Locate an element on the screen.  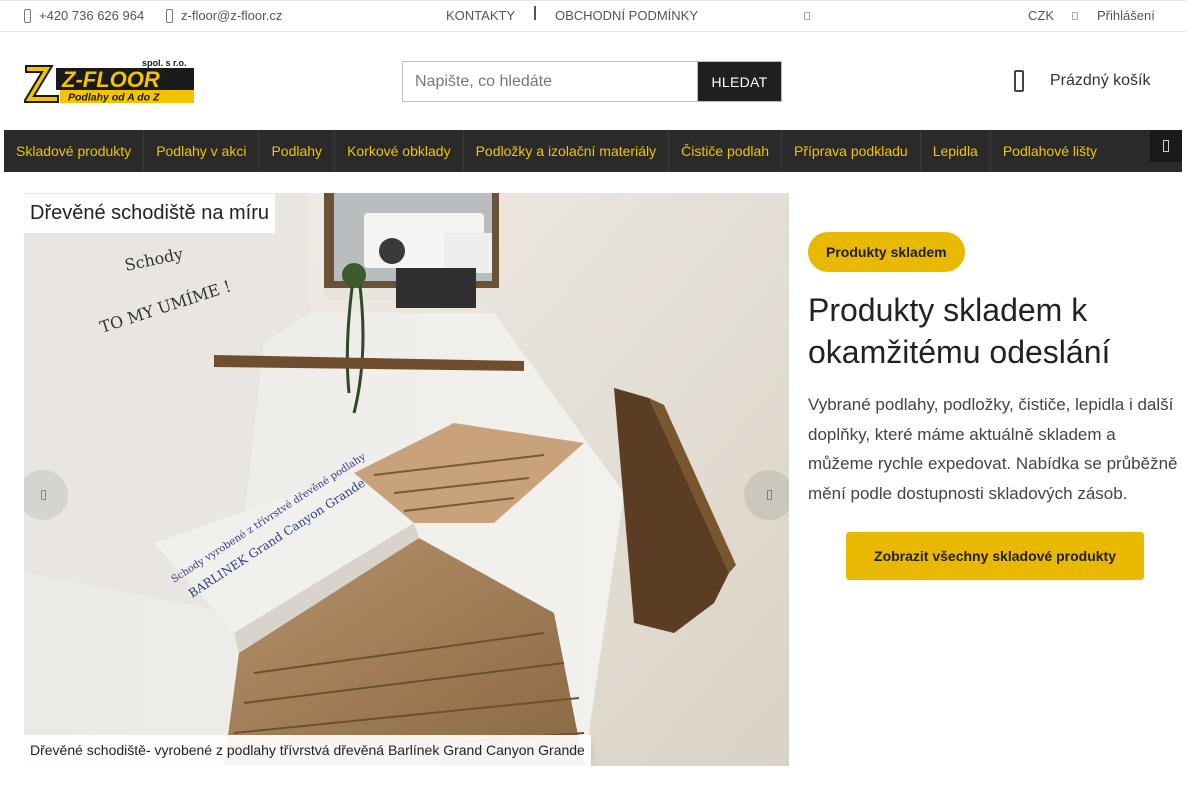
login-link: Přihlášení is located at coordinates (1126, 15).